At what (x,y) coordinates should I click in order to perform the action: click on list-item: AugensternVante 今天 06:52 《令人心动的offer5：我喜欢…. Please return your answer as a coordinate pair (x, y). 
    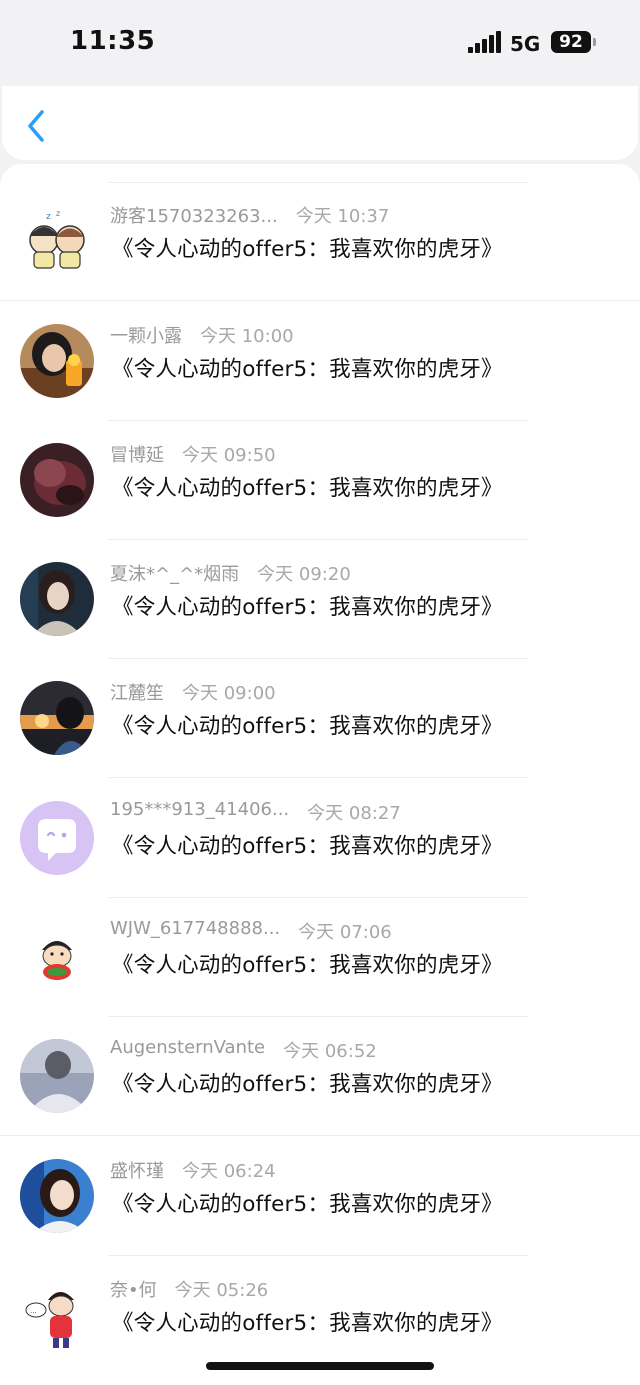
    Looking at the image, I should click on (320, 1076).